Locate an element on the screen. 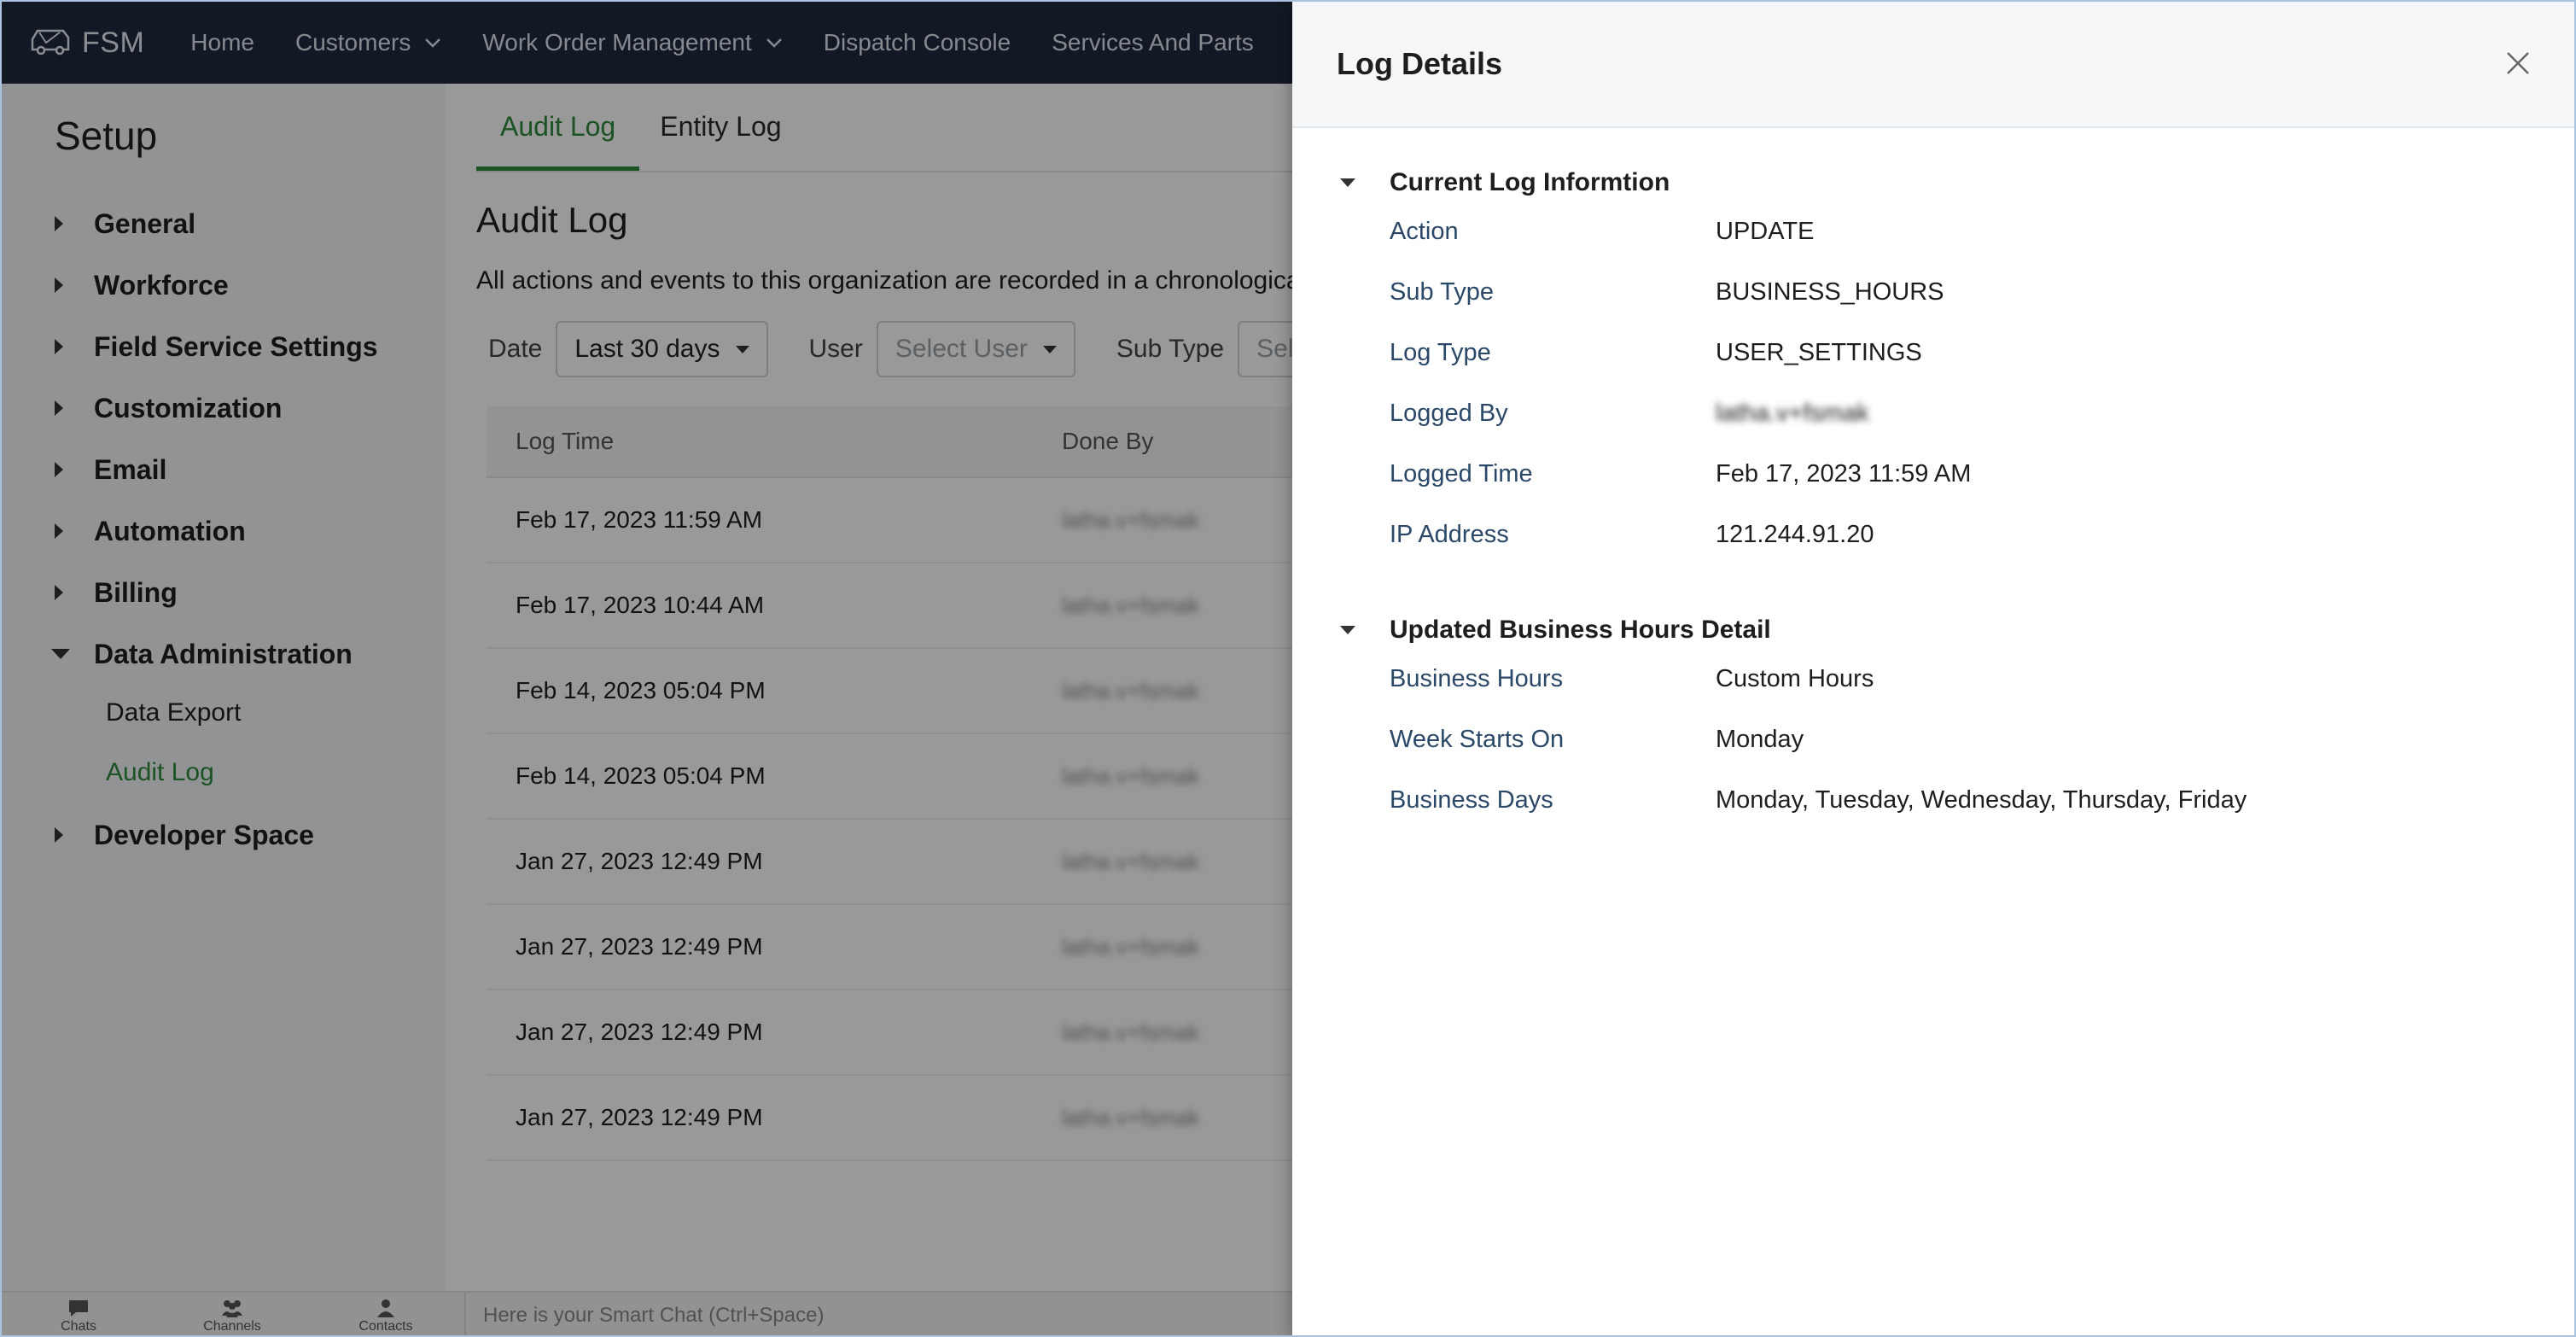 The image size is (2576, 1337). detail-row-sub-type: Sub Type BUSINESS_HOURS is located at coordinates (1937, 292).